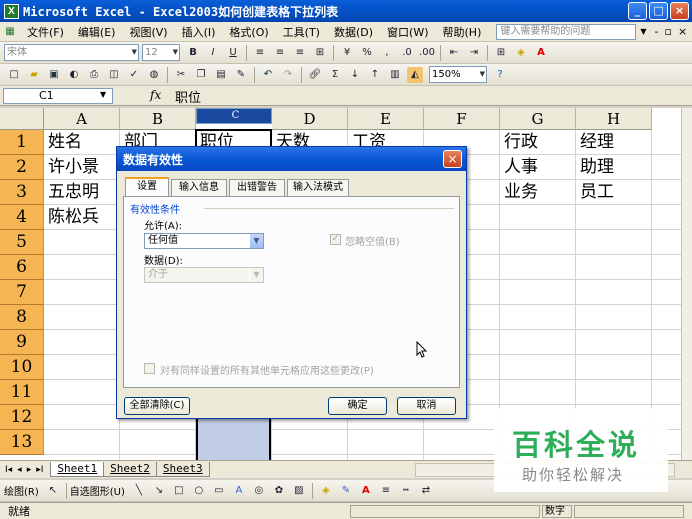 This screenshot has width=692, height=519. I want to click on doc-minimize-icon: -, so click(657, 31).